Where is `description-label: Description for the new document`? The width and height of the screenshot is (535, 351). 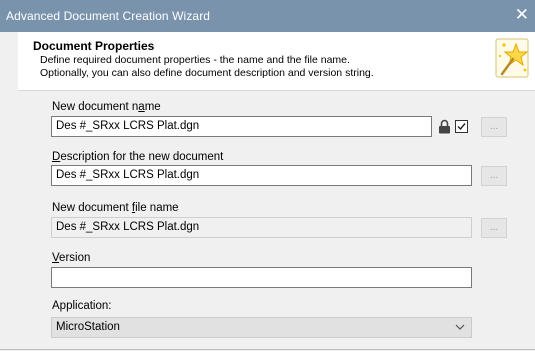
description-label: Description for the new document is located at coordinates (138, 157).